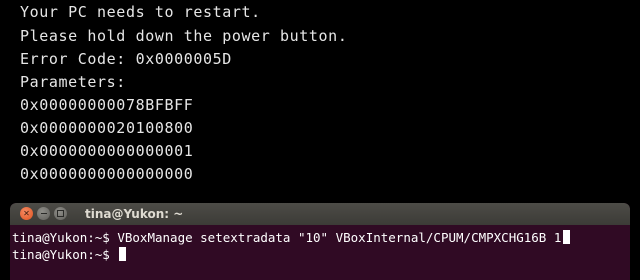 The image size is (640, 280). I want to click on restart-message: Your PC needs to restart., so click(140, 12).